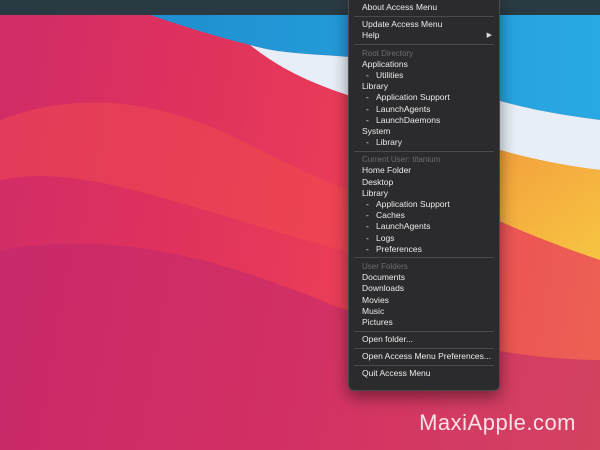  I want to click on menu-item-help: Help ▶, so click(424, 35).